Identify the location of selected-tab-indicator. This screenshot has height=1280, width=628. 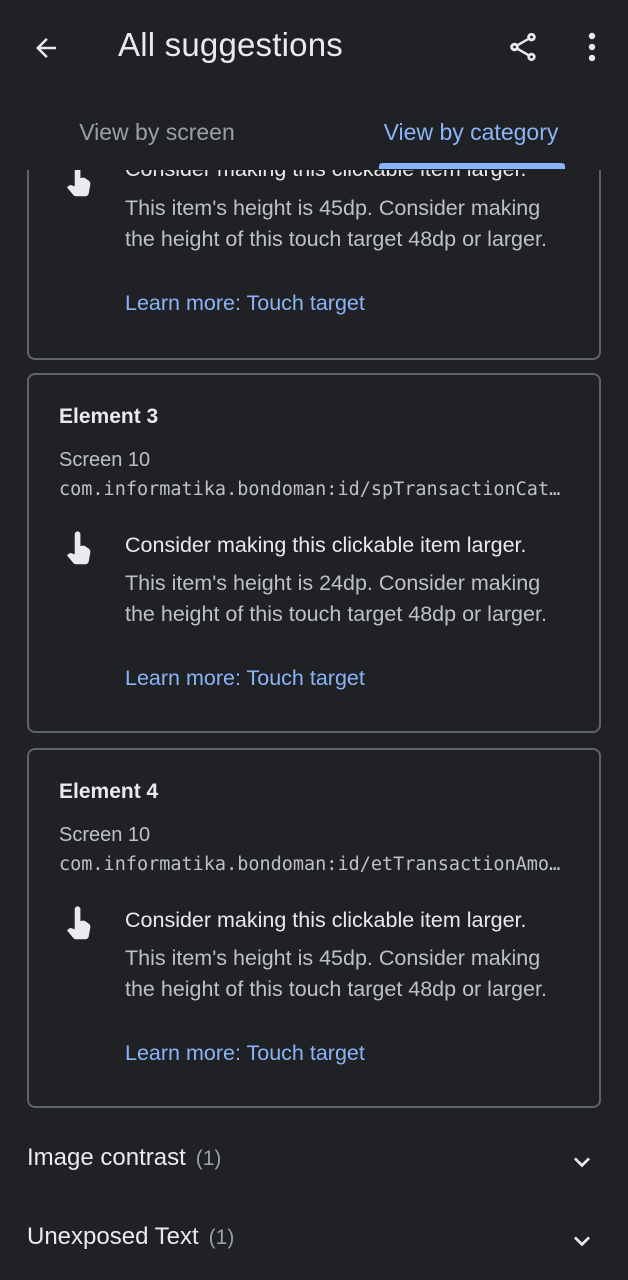
(472, 166).